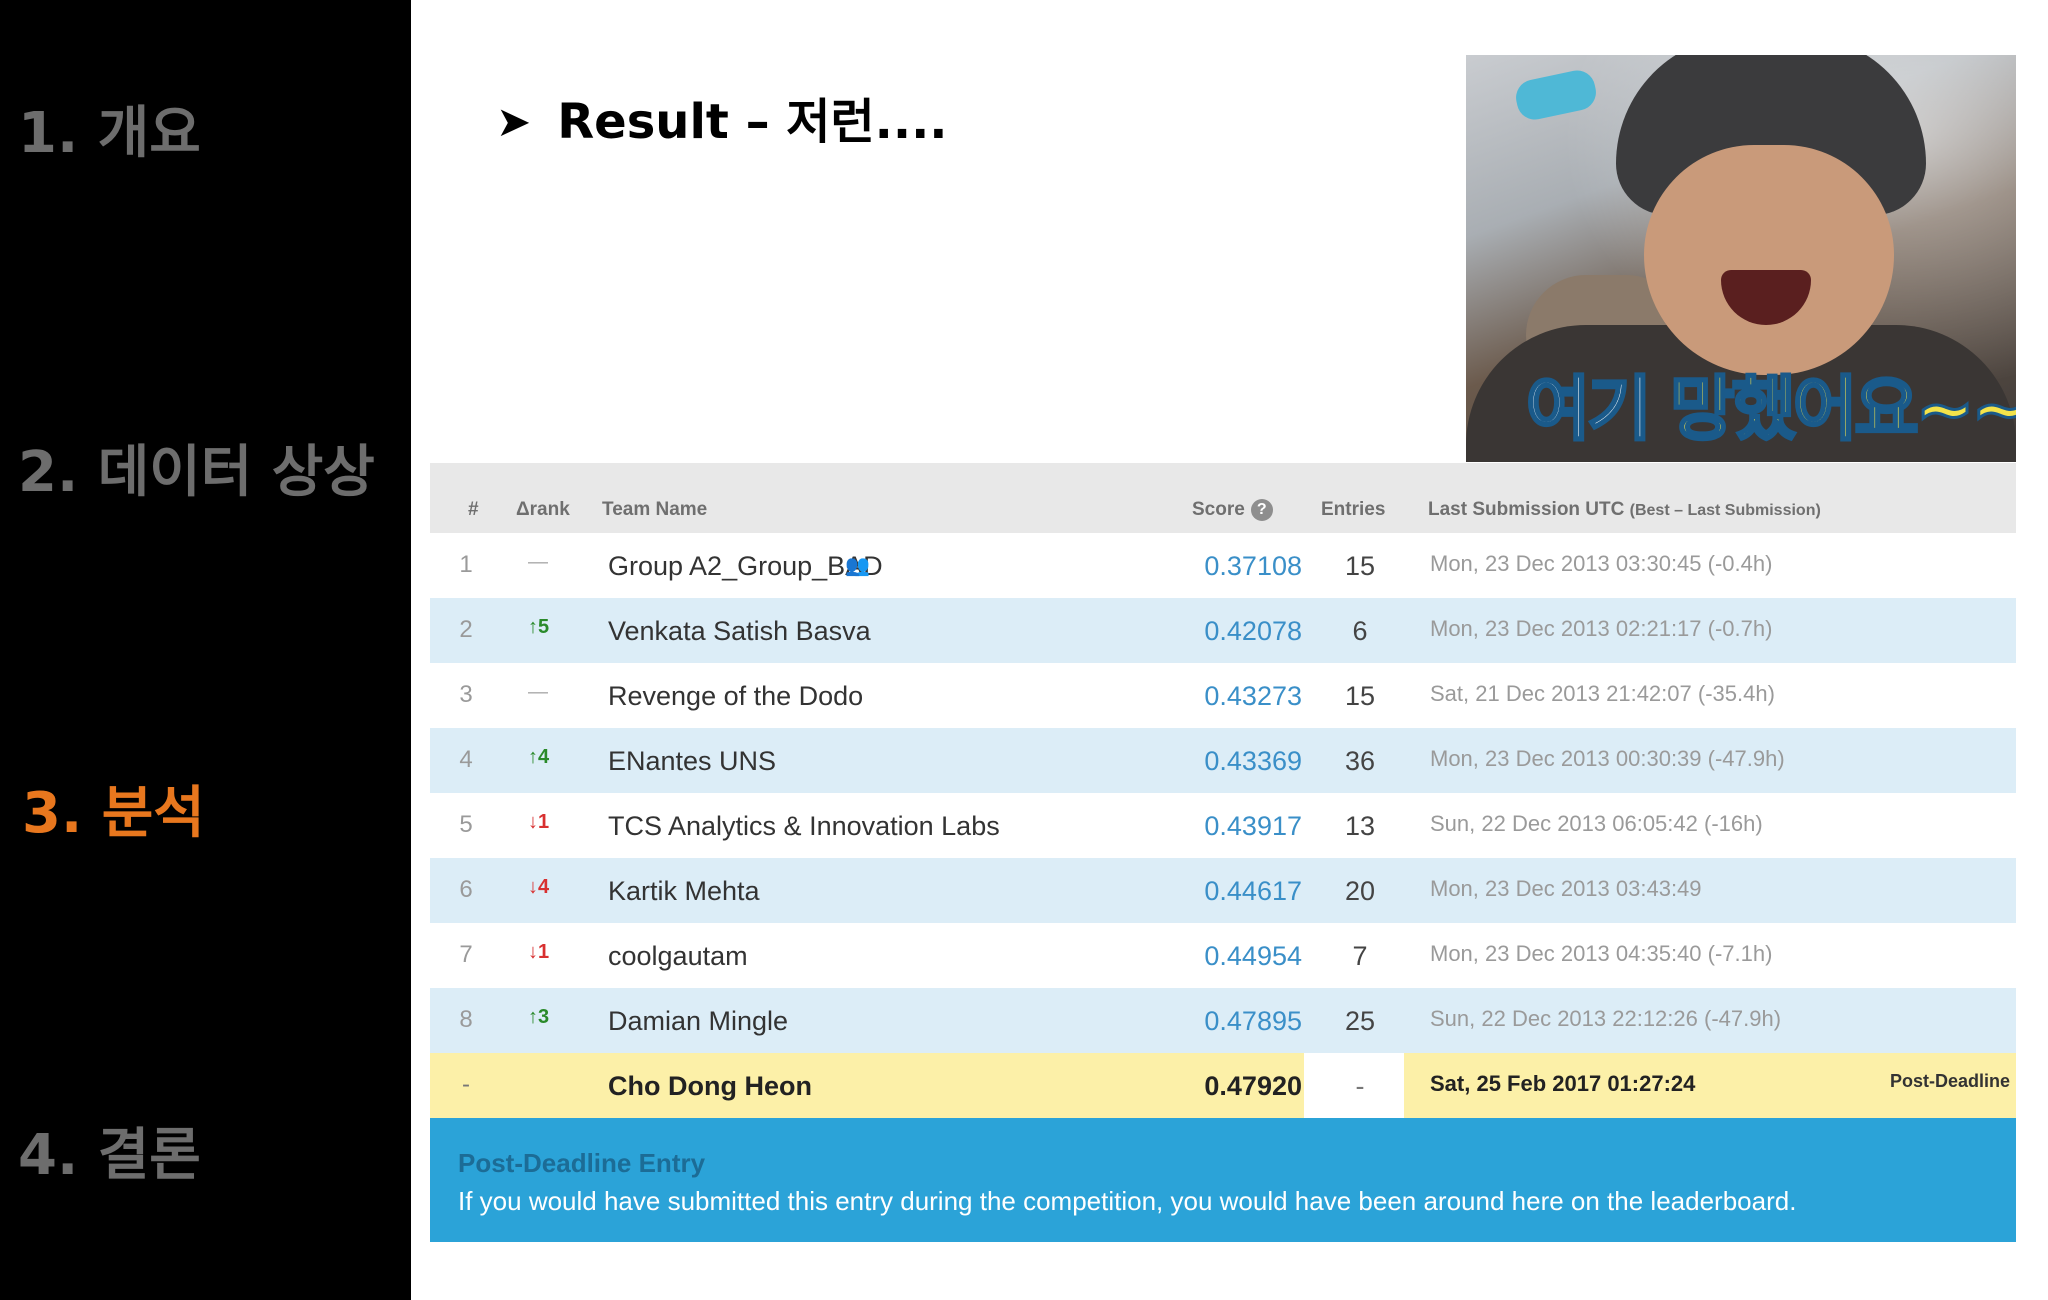  Describe the element at coordinates (196, 467) in the screenshot. I see `section-item-data: 2. 데이터 상상` at that location.